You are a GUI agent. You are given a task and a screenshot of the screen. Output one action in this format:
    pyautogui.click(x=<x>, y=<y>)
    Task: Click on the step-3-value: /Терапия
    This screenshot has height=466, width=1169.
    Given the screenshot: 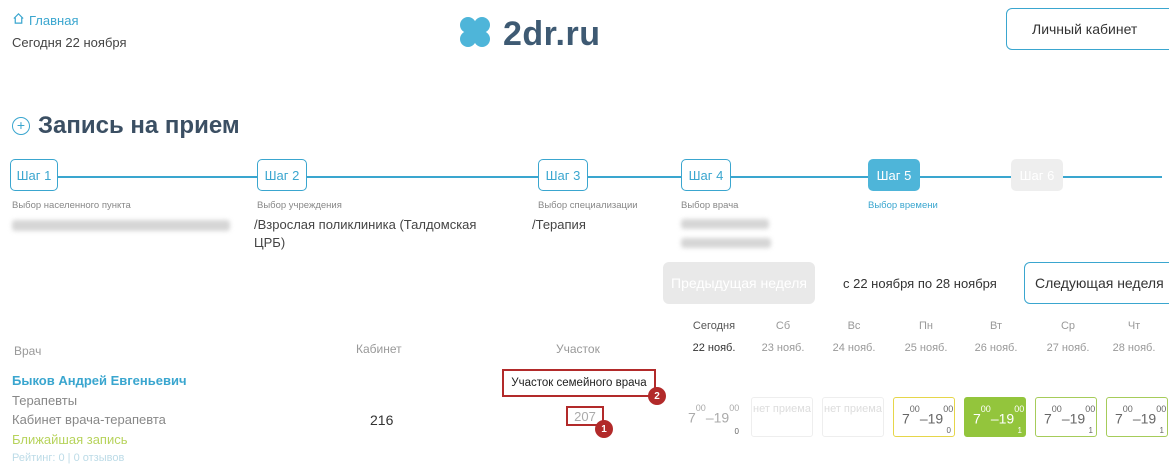 What is the action you would take?
    pyautogui.click(x=559, y=224)
    